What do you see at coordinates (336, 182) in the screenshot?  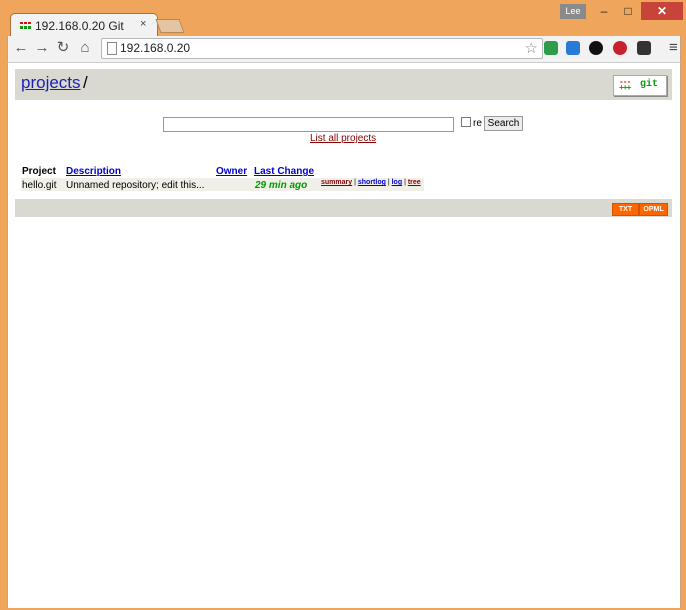 I see `summary-link: summary` at bounding box center [336, 182].